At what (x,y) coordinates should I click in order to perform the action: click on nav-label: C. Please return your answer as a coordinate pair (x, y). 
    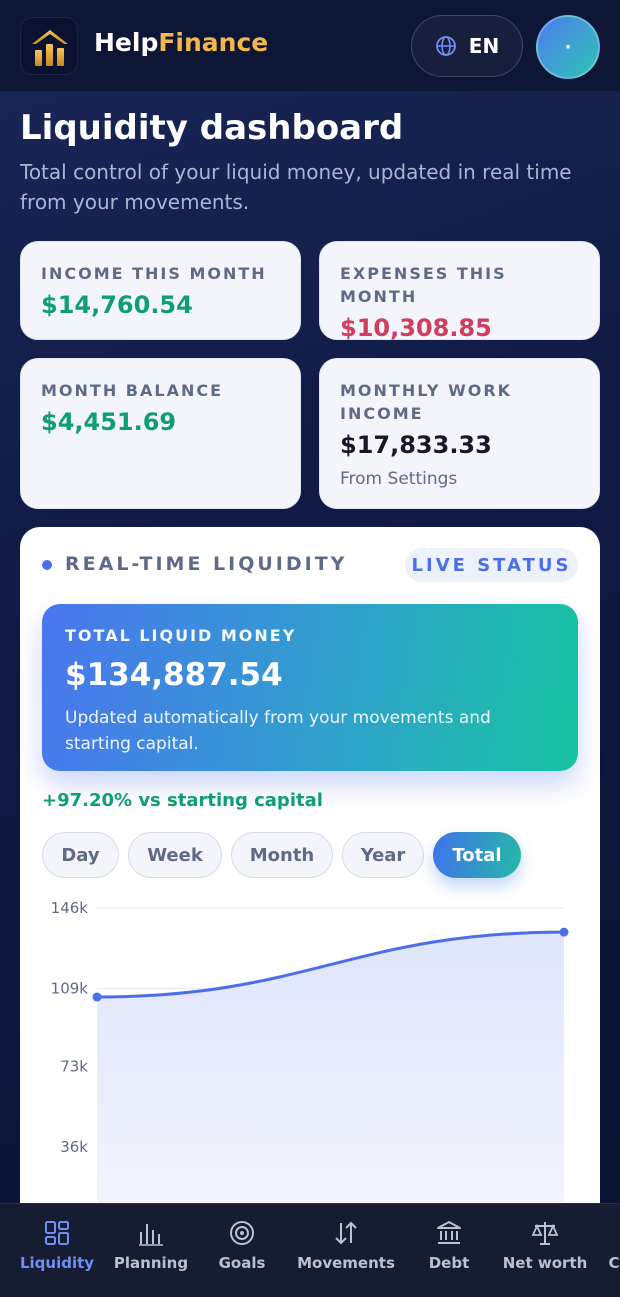
    Looking at the image, I should click on (614, 1263).